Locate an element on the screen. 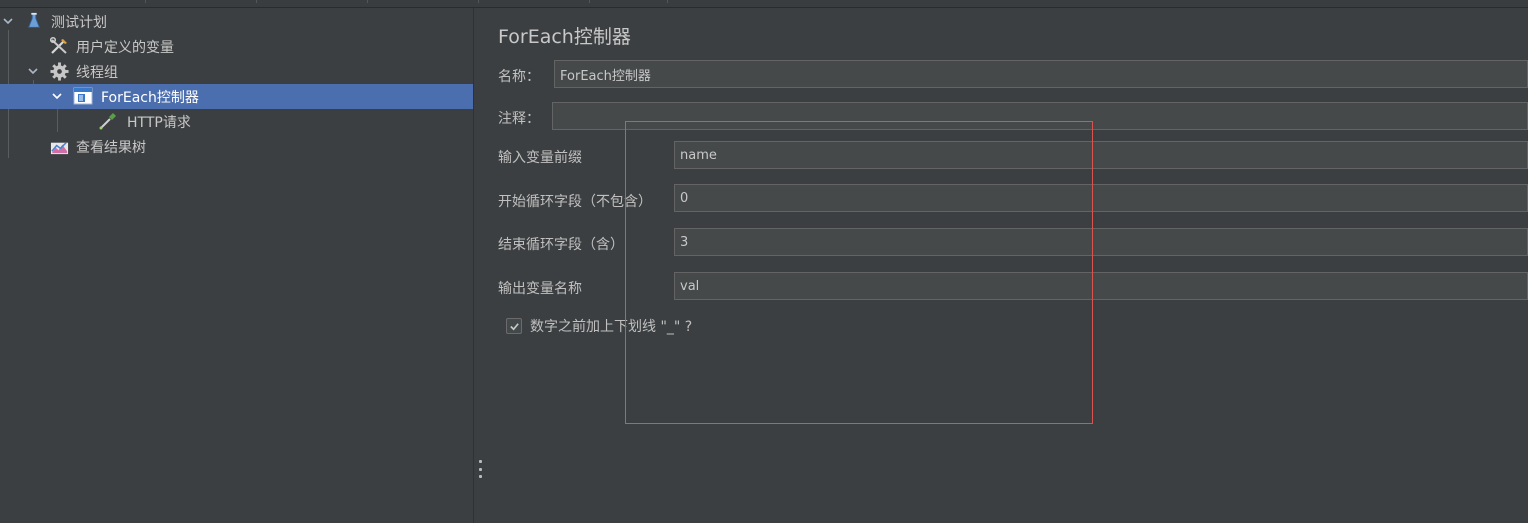 This screenshot has height=523, width=1528. tree-item-label: 测试计划 is located at coordinates (79, 22).